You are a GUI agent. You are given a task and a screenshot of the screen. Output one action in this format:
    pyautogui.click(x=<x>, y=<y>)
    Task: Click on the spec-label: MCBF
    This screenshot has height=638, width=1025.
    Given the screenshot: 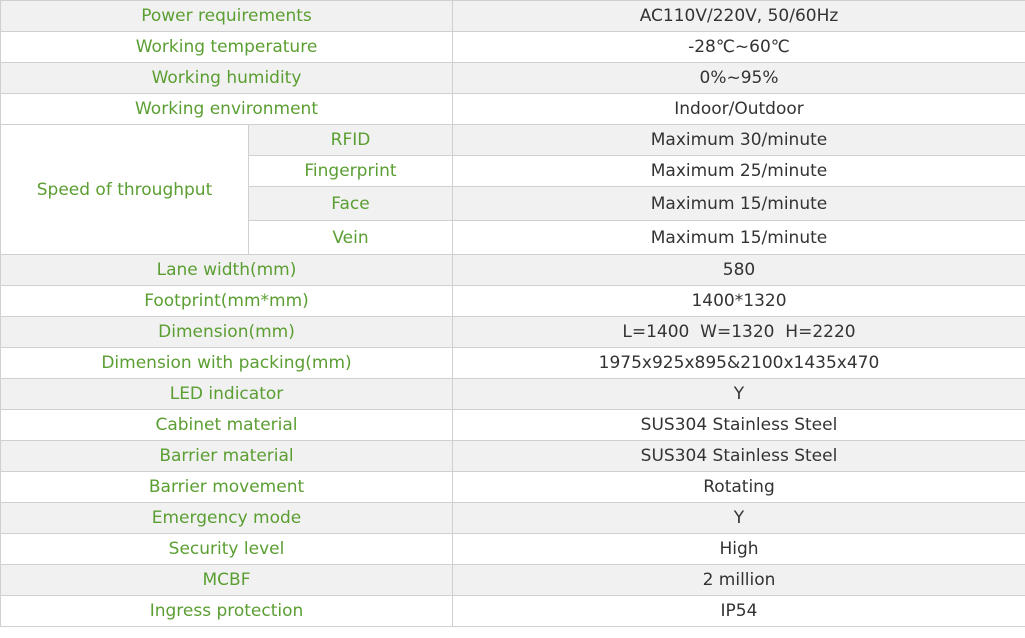 What is the action you would take?
    pyautogui.click(x=226, y=580)
    